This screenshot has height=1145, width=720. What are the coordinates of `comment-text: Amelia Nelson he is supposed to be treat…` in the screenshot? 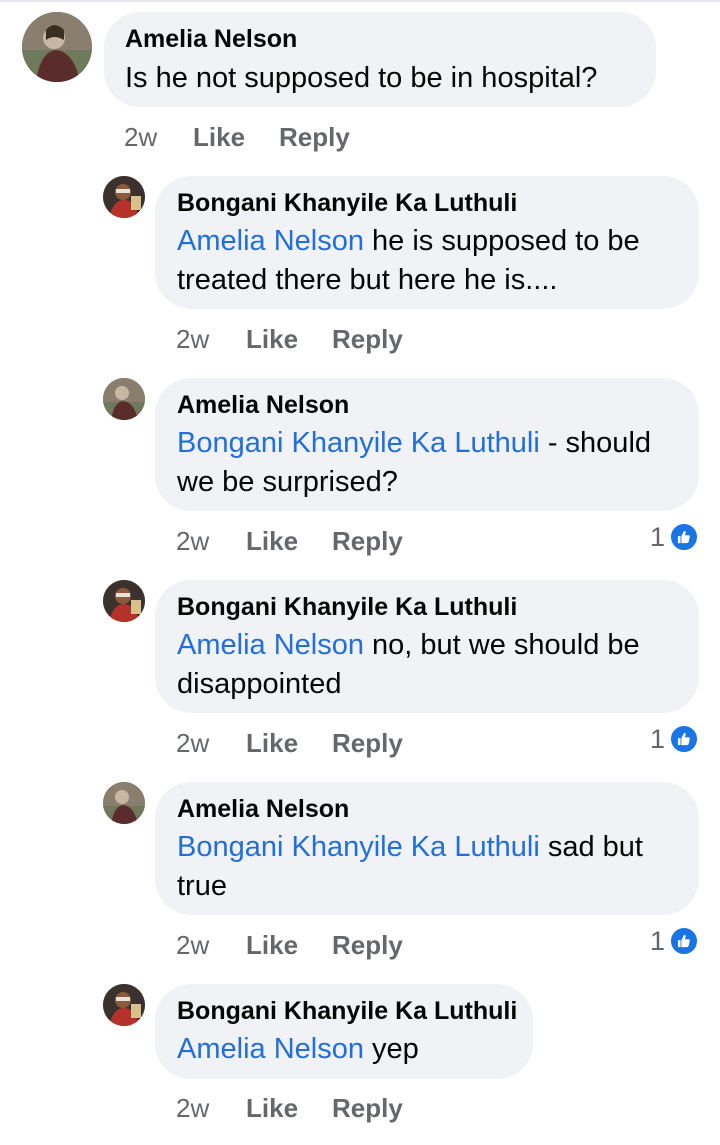 It's located at (432, 261).